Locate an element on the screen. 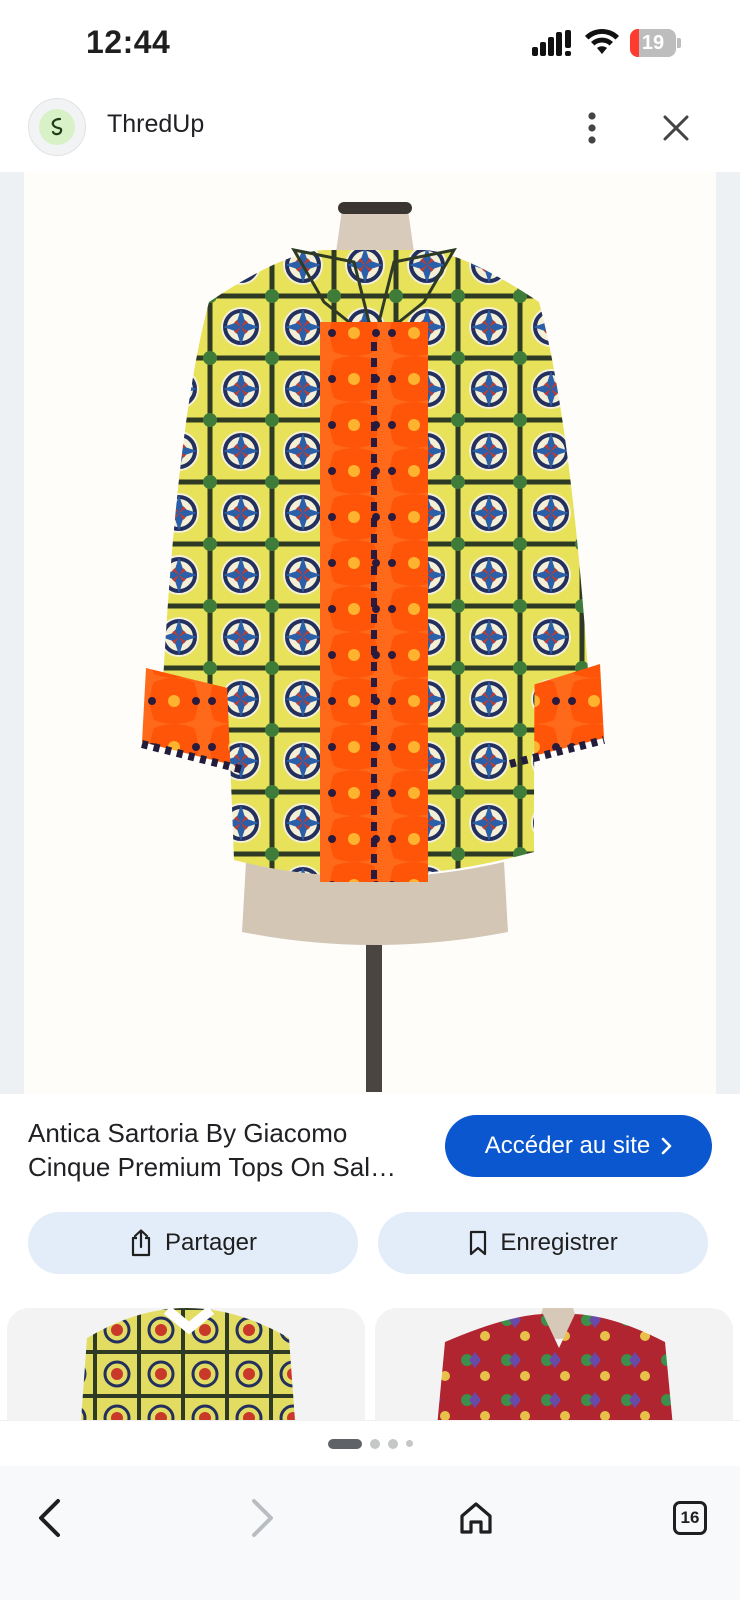  thredup-logo-icon is located at coordinates (57, 127).